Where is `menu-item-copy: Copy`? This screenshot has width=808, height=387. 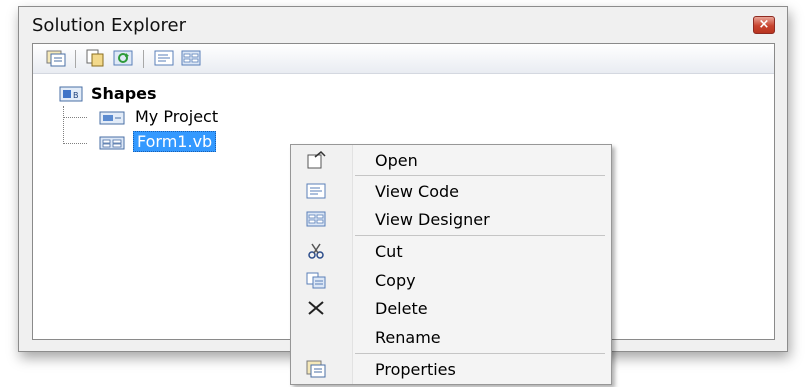
menu-item-copy: Copy is located at coordinates (451, 280).